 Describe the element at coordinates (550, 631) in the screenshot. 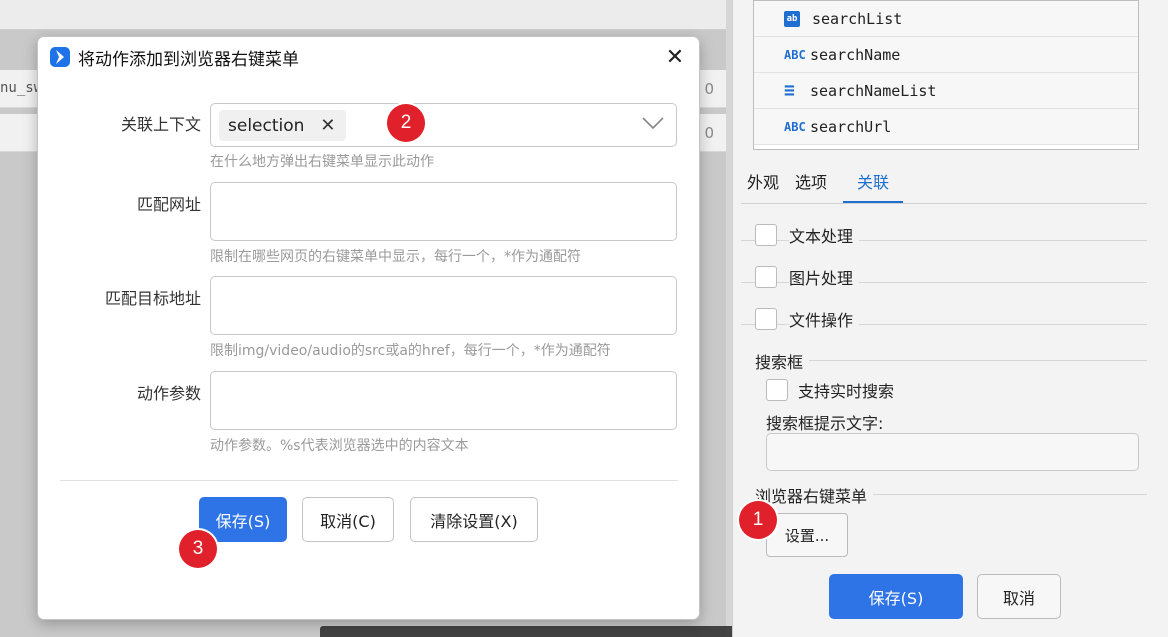

I see `background-dark-strip` at that location.